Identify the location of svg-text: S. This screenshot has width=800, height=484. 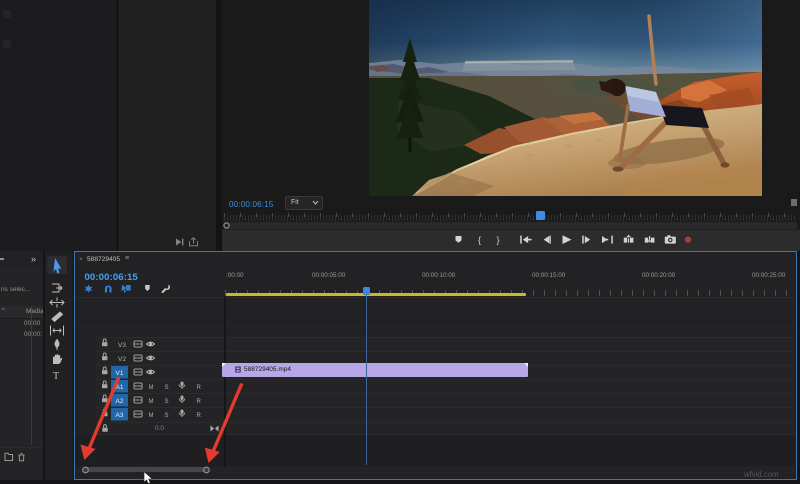
(167, 388).